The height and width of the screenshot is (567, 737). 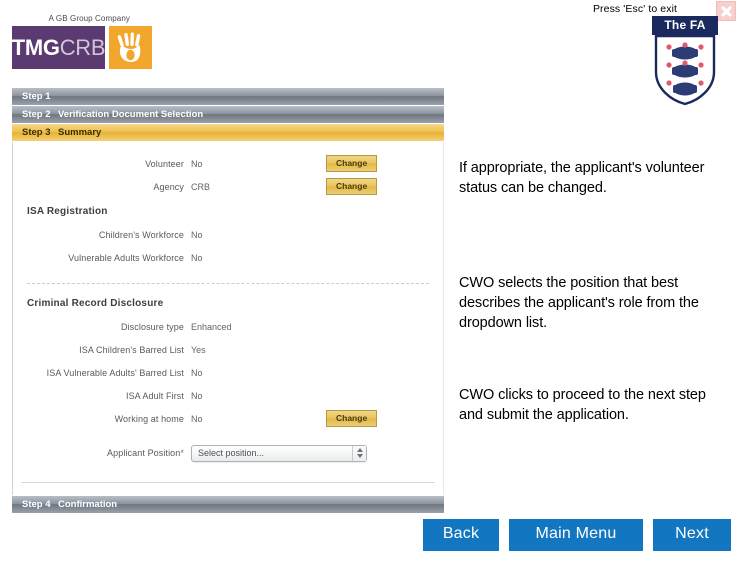 I want to click on section-divider, so click(x=228, y=283).